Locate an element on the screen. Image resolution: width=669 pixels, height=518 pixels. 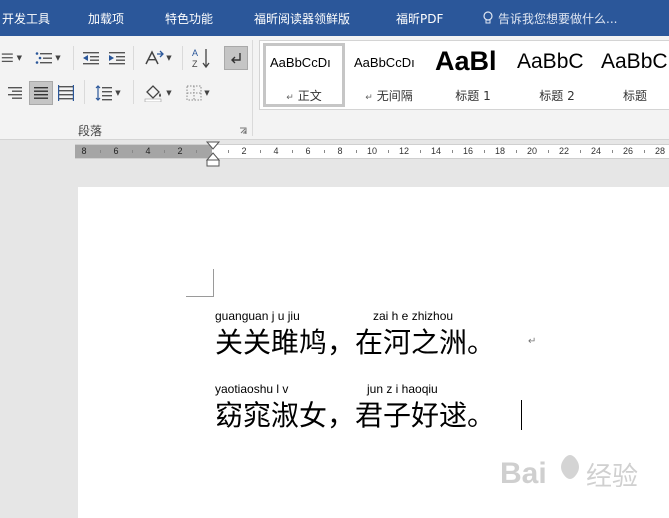
tab-foxit-pdf: 福昕PDF is located at coordinates (419, 18).